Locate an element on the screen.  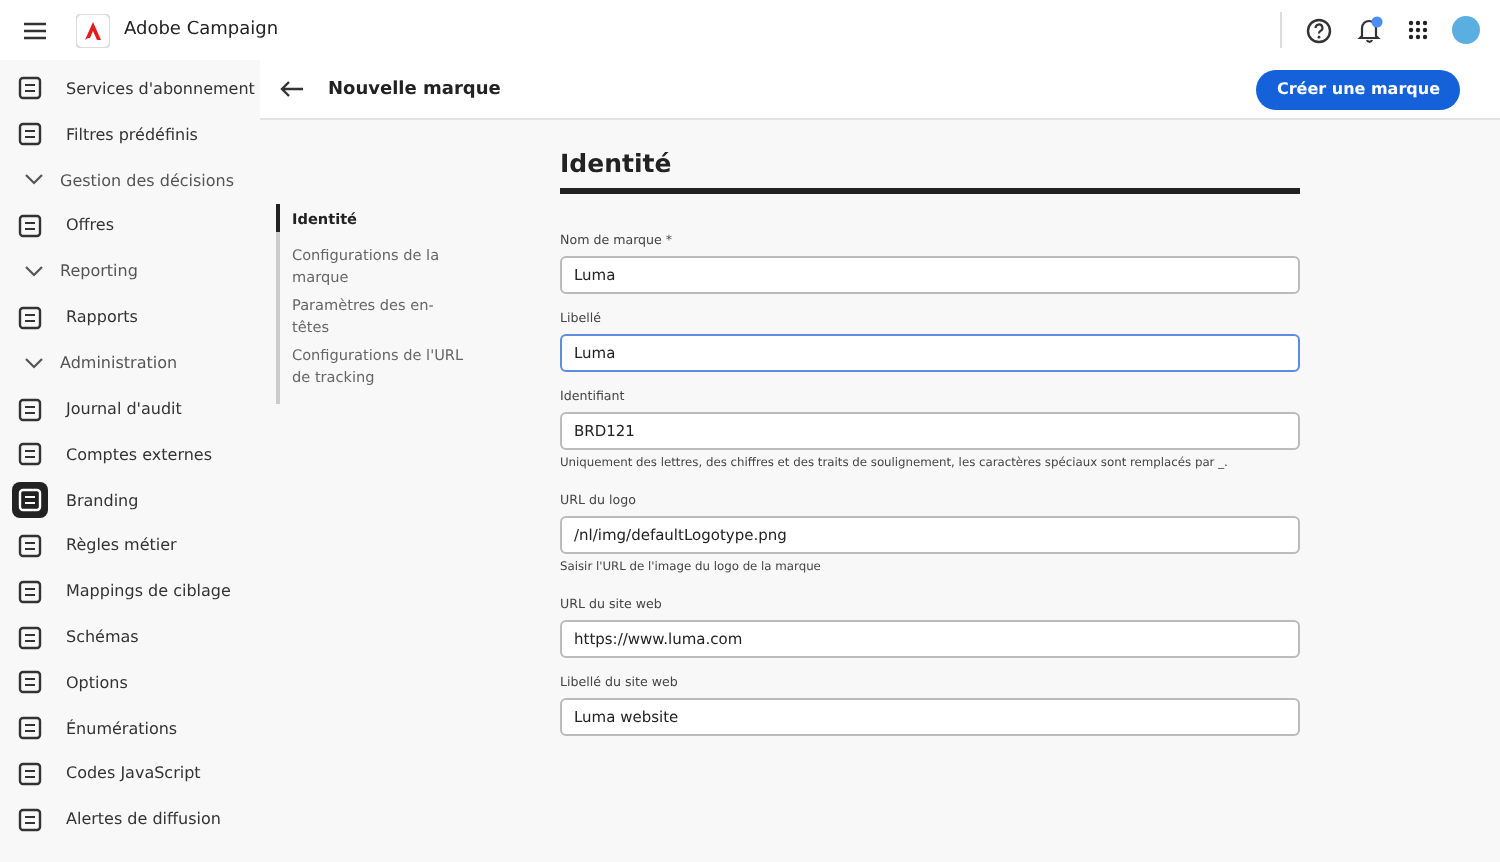
sidebar-item: Alertes de diffusion is located at coordinates (136, 819).